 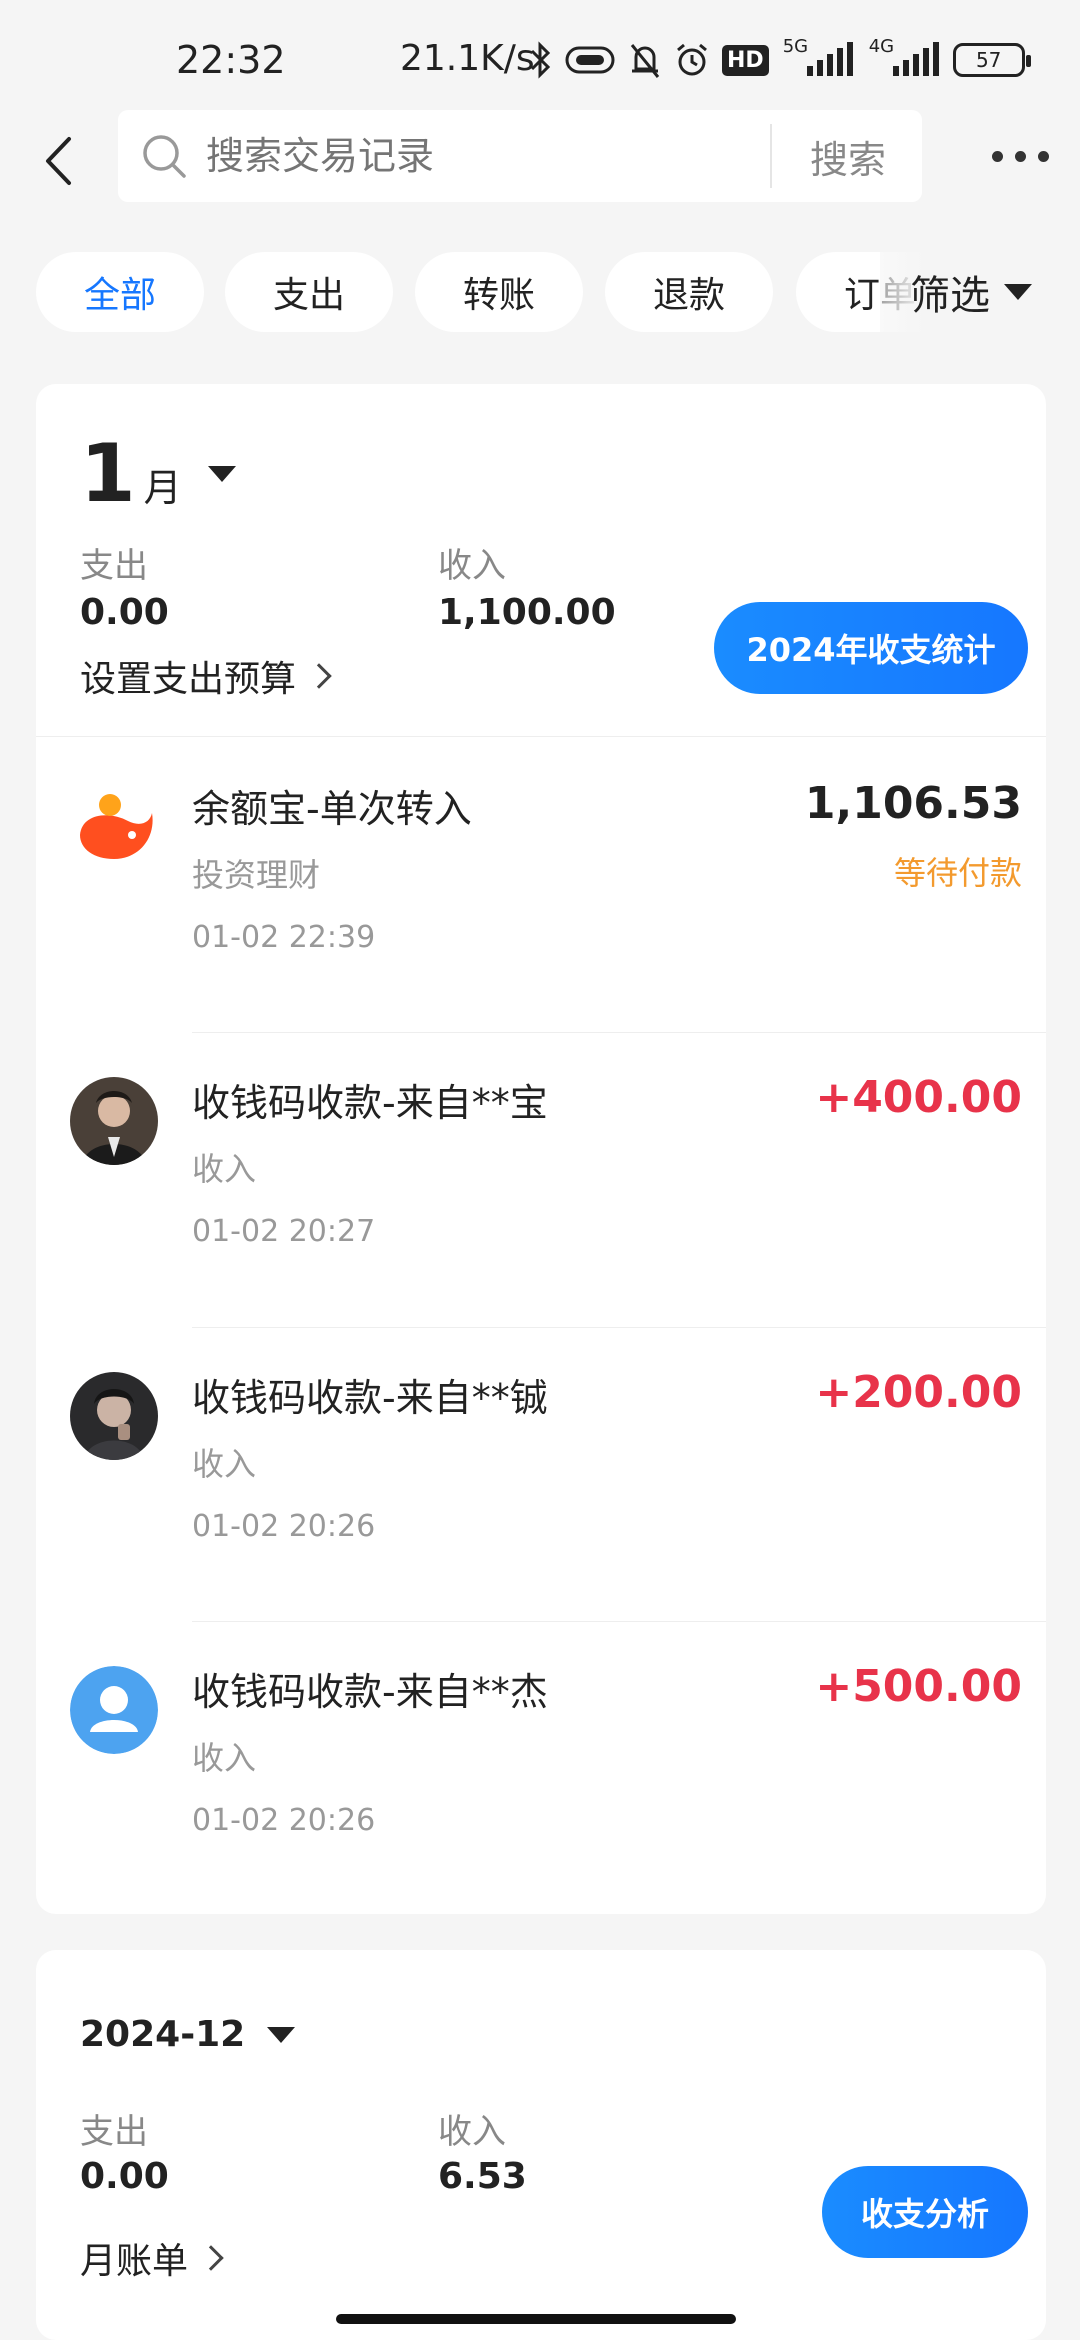 What do you see at coordinates (692, 59) in the screenshot?
I see `alarm-icon` at bounding box center [692, 59].